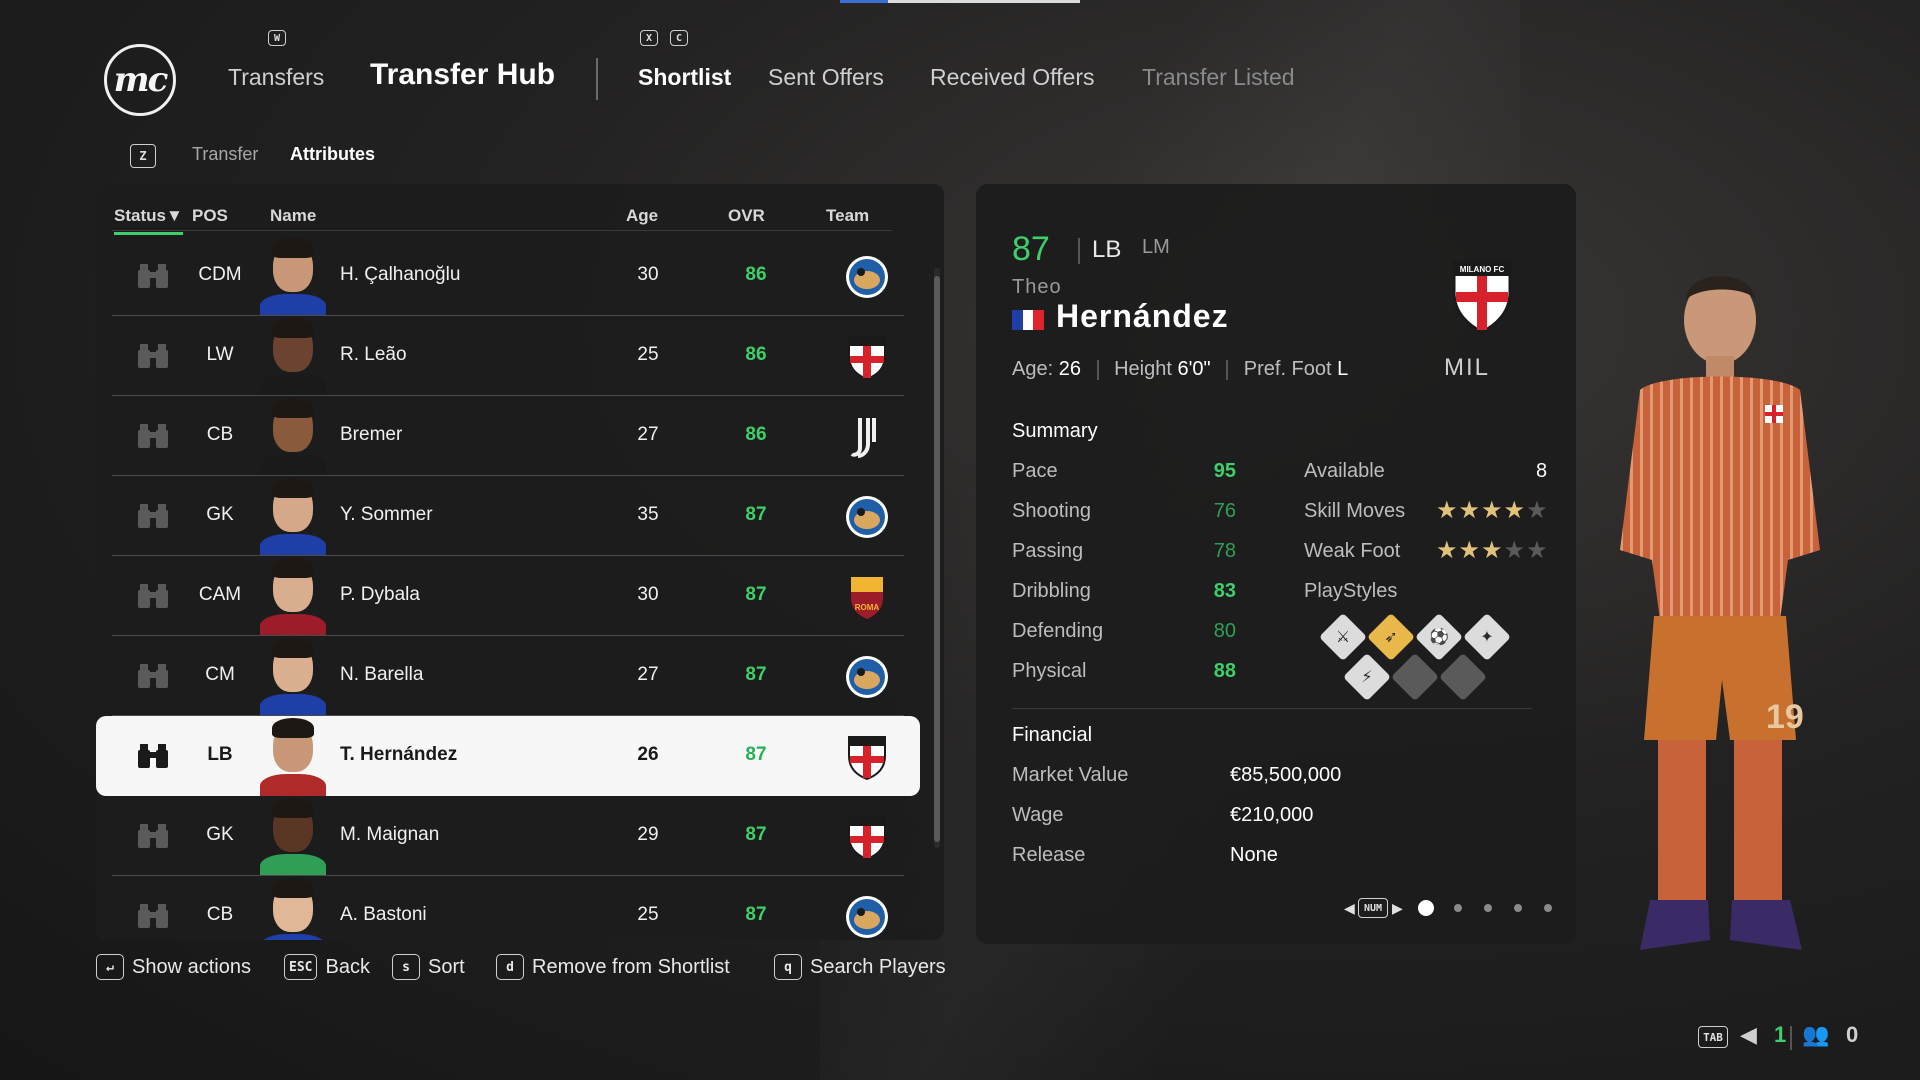  Describe the element at coordinates (276, 77) in the screenshot. I see `nav-transfers: Transfers` at that location.